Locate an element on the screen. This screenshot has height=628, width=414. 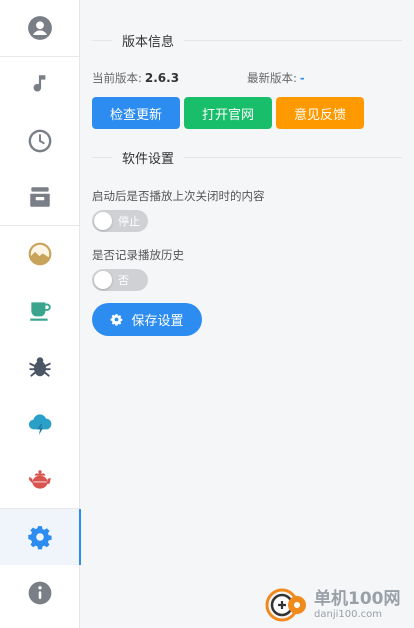
current-version-value: 2.6.3 is located at coordinates (162, 78).